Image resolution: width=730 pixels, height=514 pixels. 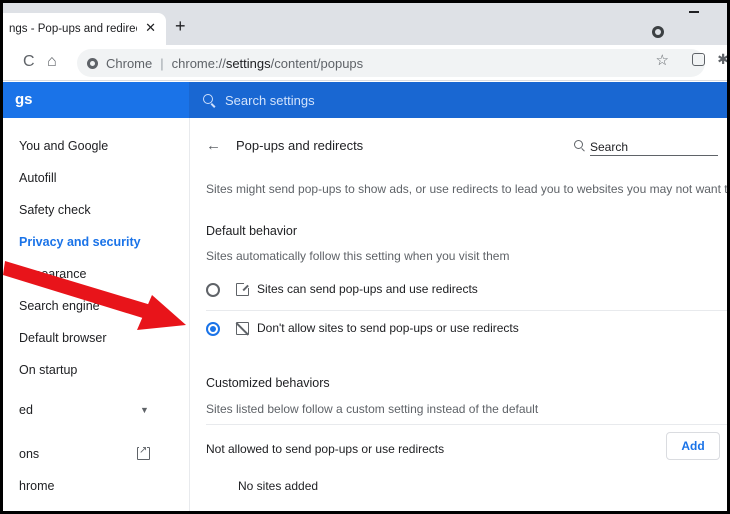 I want to click on option-allow-popups: Sites can send pop-ups and use redirects, so click(x=458, y=290).